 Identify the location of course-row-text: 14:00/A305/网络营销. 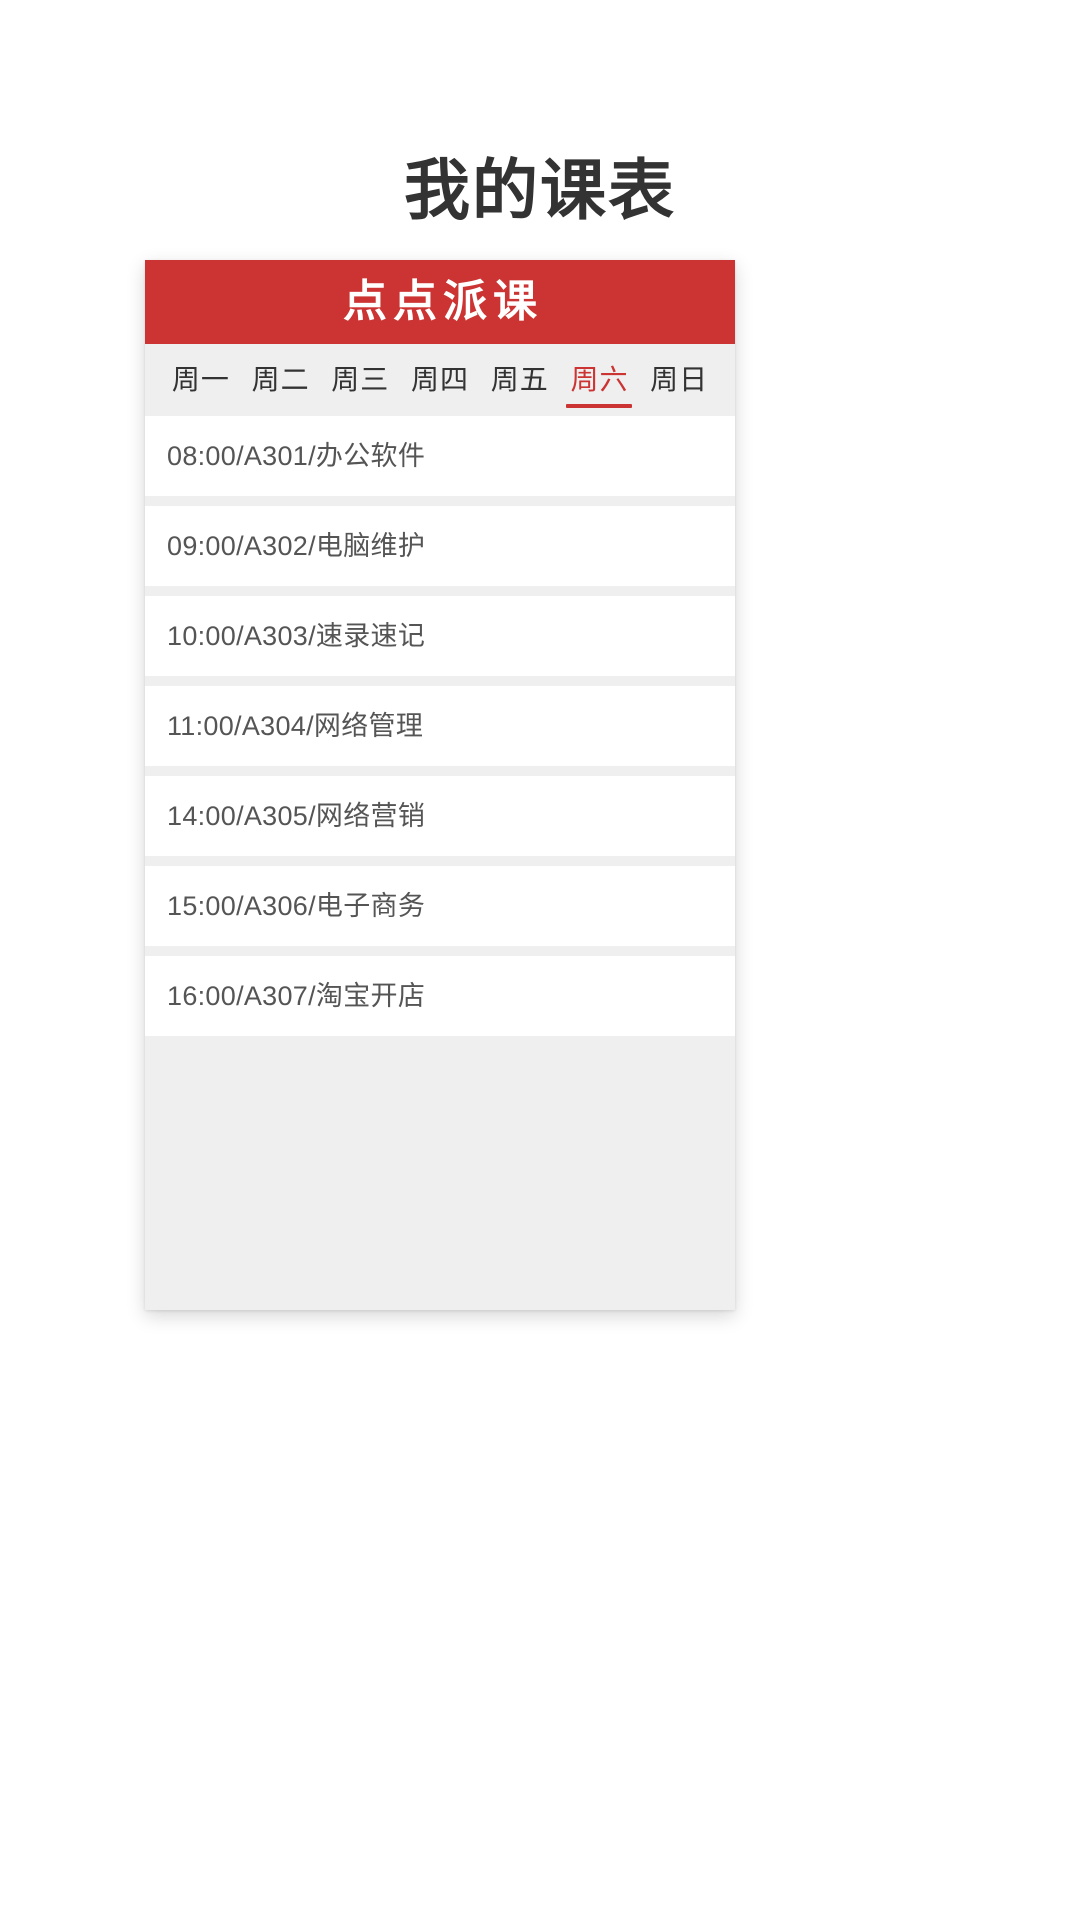
(296, 816).